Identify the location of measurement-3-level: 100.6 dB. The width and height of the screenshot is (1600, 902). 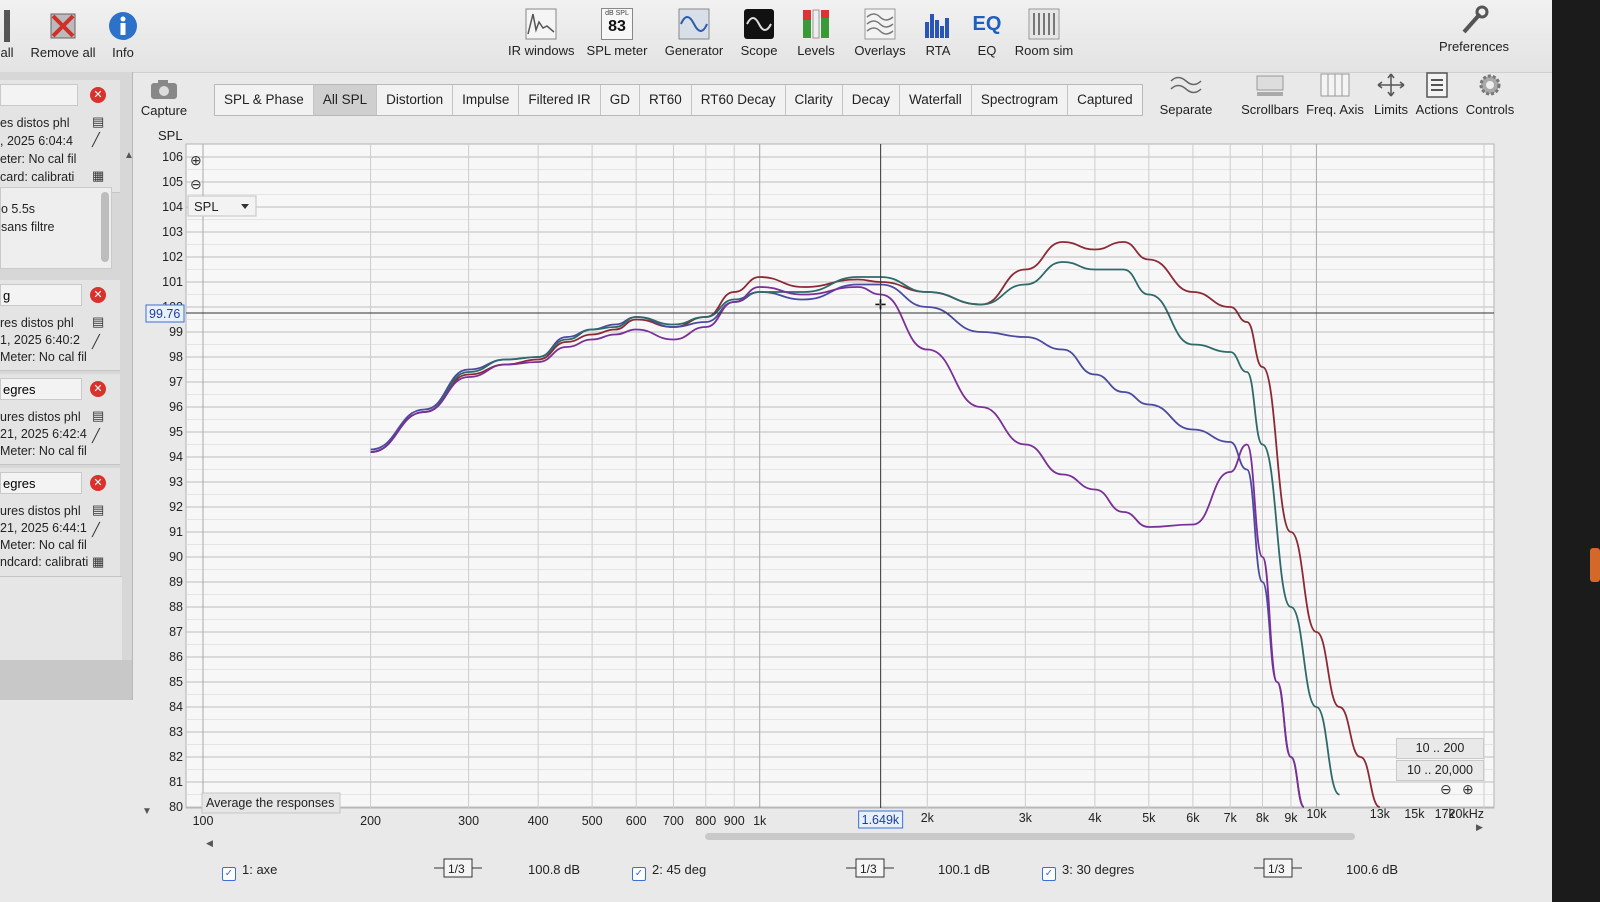
(1372, 869).